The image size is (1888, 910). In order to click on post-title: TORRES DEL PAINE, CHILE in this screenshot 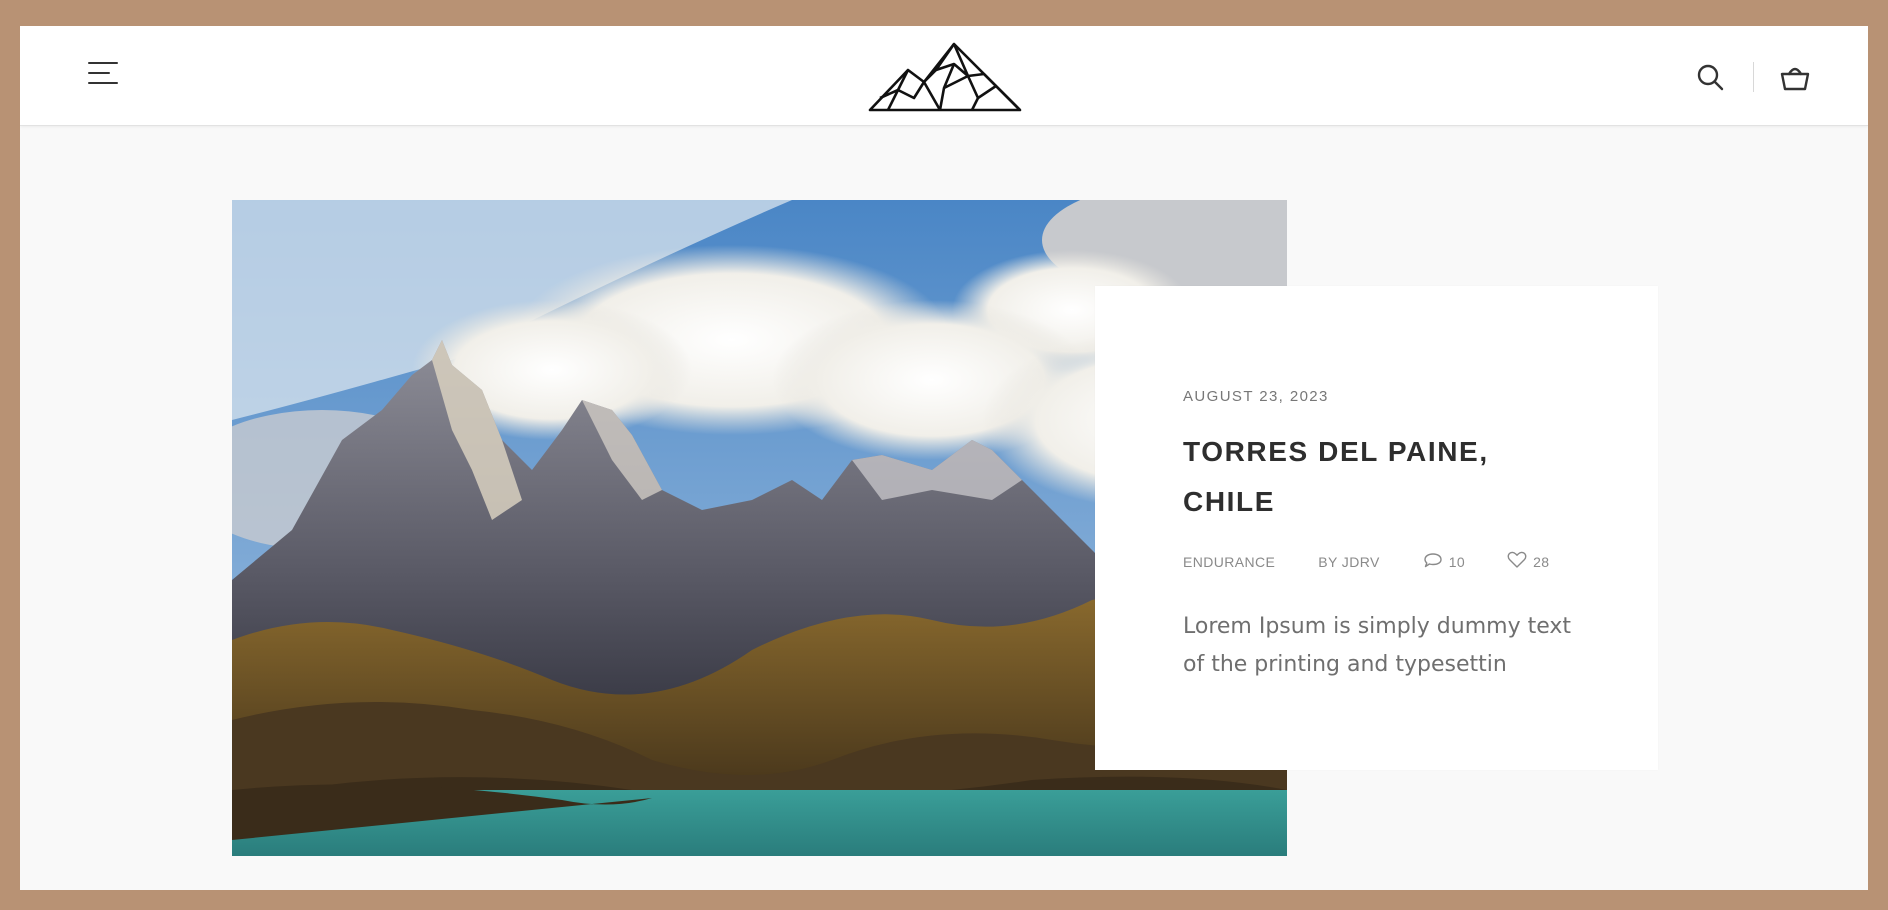, I will do `click(1393, 477)`.